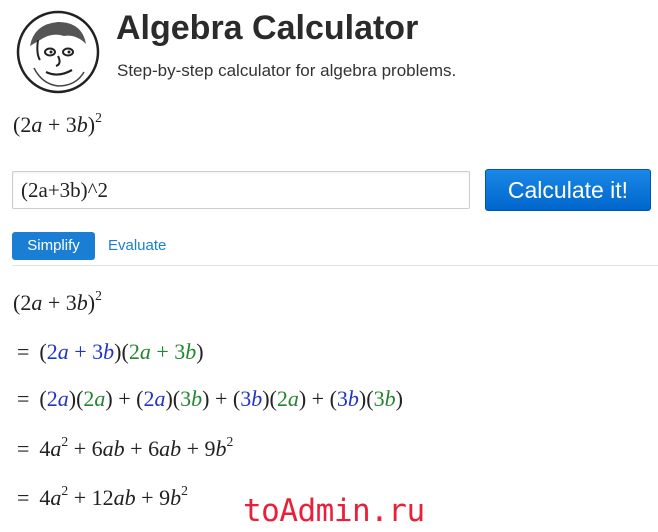 This screenshot has width=658, height=532. What do you see at coordinates (241, 190) in the screenshot?
I see `expression-input` at bounding box center [241, 190].